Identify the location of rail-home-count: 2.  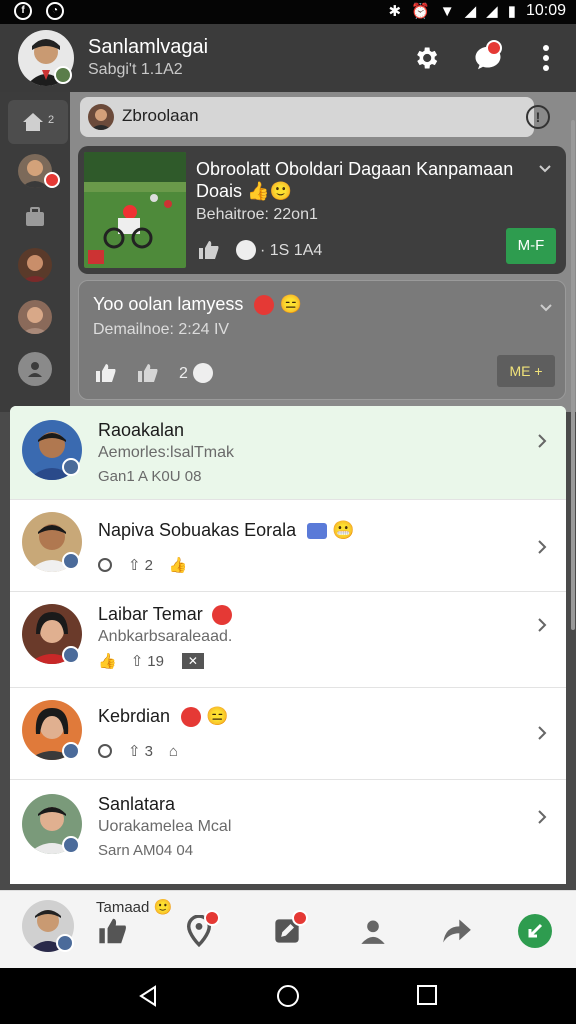
(51, 120).